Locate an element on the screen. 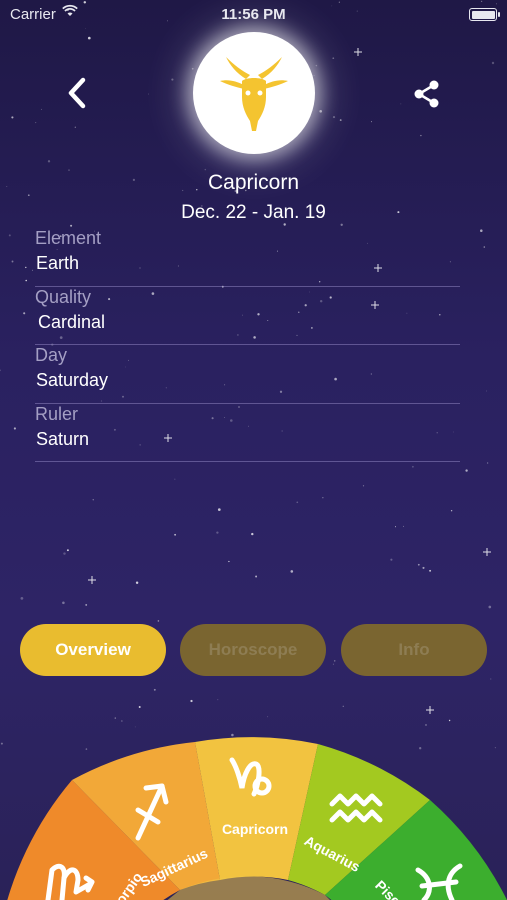 The image size is (507, 900). status-bar: Carrier 11:56 PM is located at coordinates (253, 14).